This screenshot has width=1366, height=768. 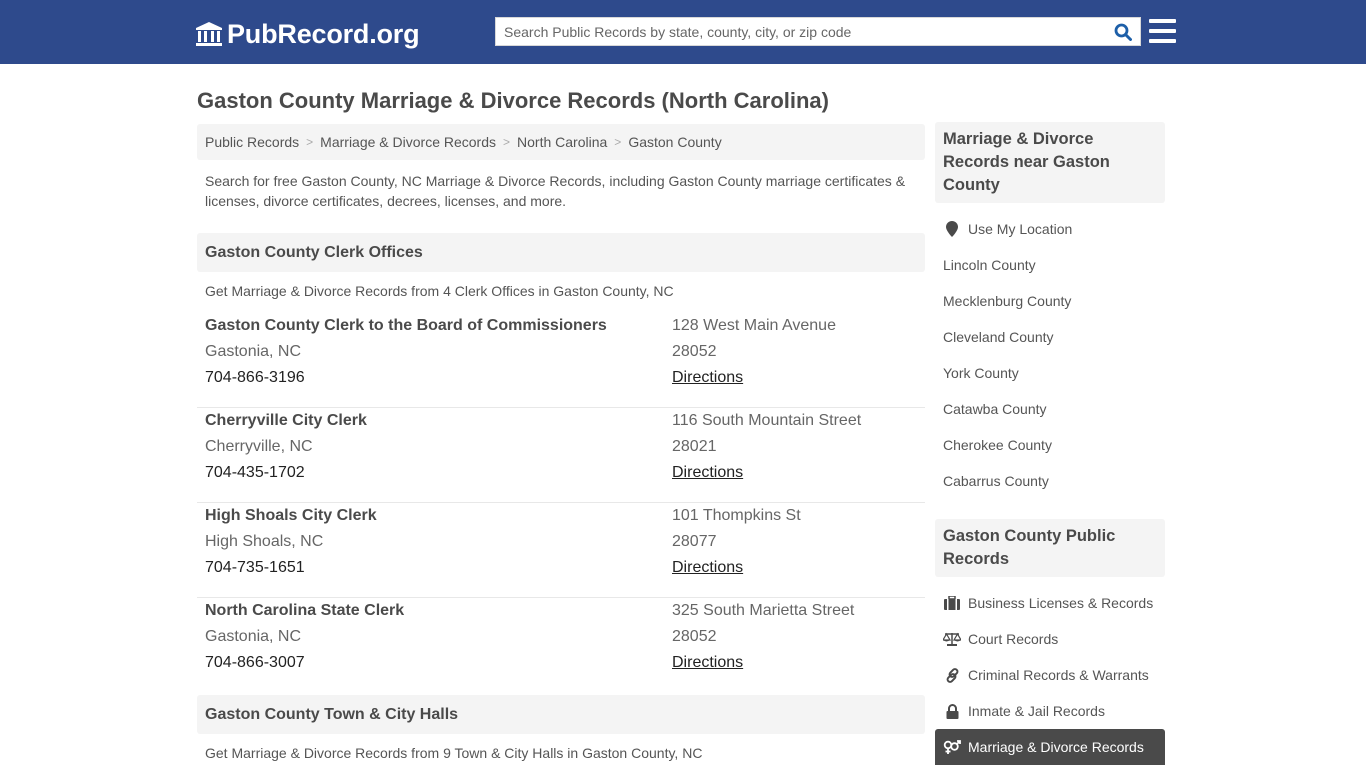 I want to click on office-zip: 28021, so click(x=694, y=446).